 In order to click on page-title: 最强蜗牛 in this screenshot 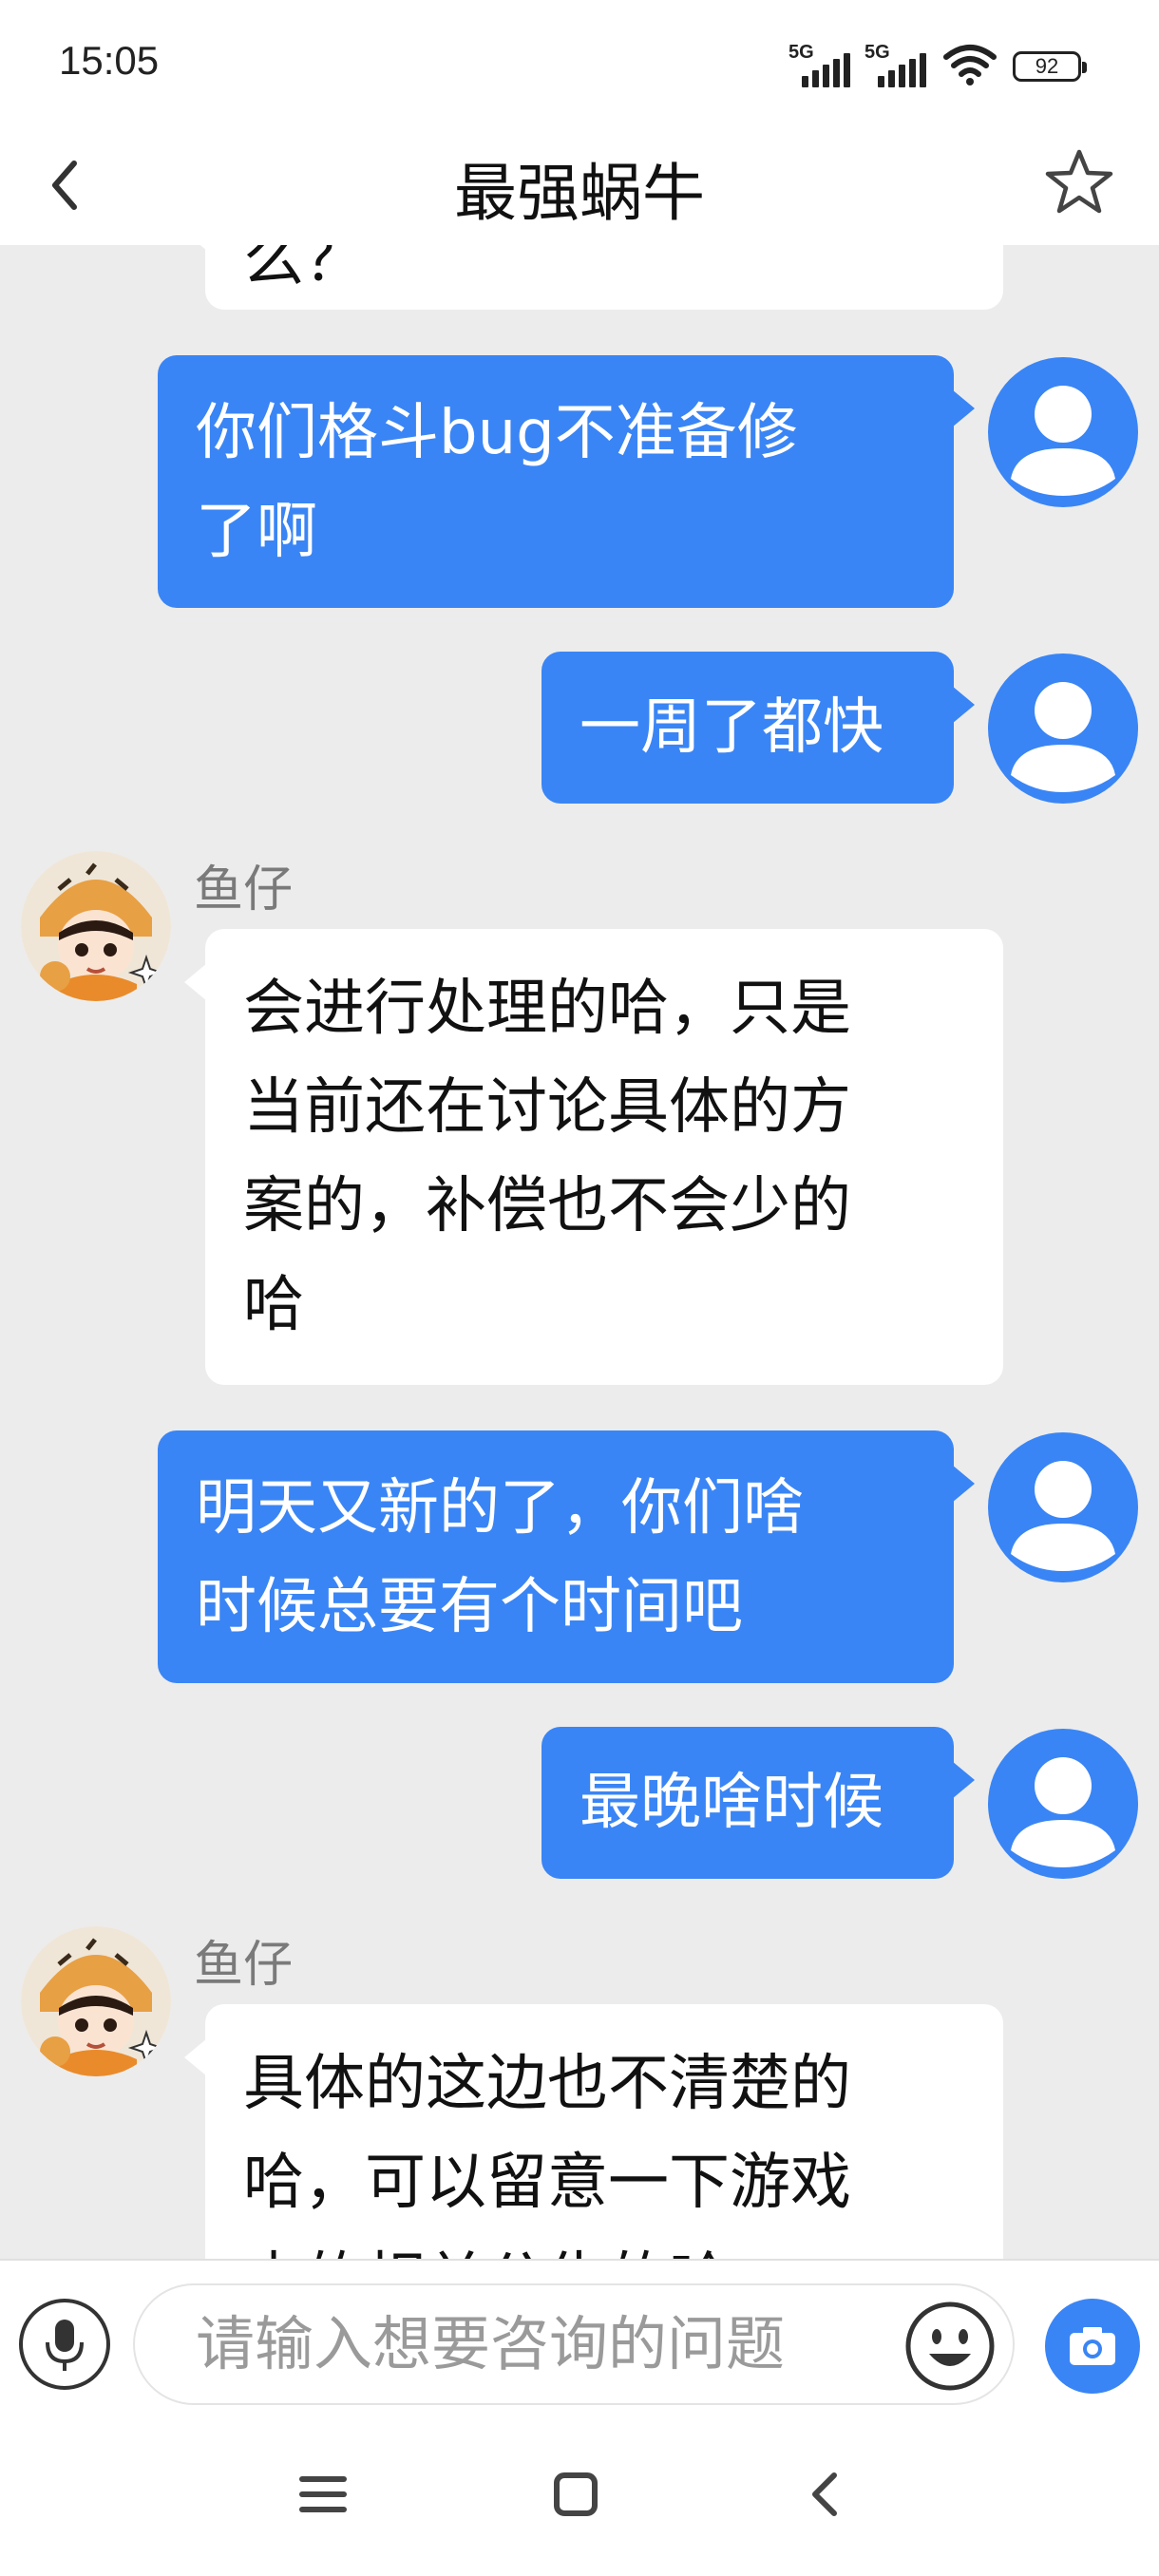, I will do `click(579, 193)`.